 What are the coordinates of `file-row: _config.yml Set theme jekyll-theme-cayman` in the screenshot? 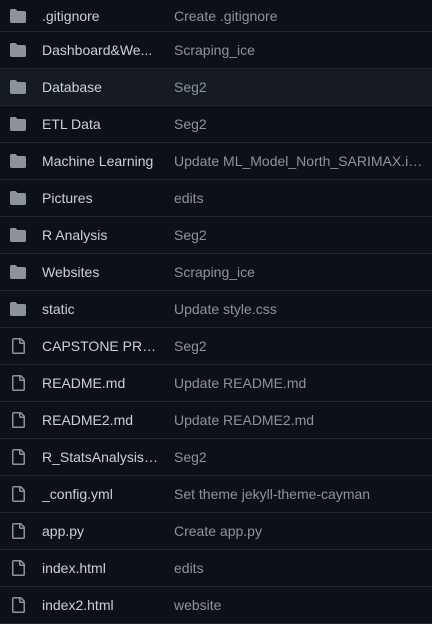 It's located at (216, 494).